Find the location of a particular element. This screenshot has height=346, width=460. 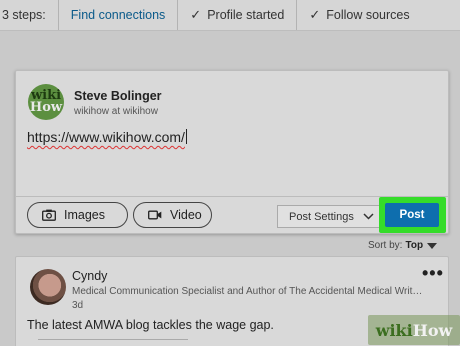

feed-author-avatar is located at coordinates (48, 287).